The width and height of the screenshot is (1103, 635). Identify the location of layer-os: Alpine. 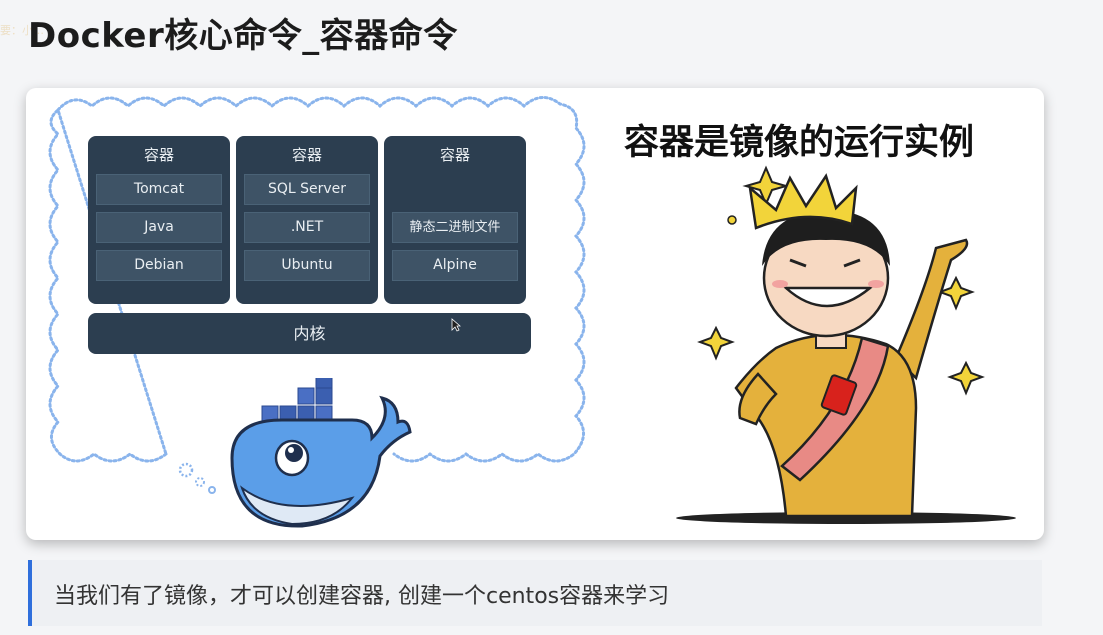
(455, 265).